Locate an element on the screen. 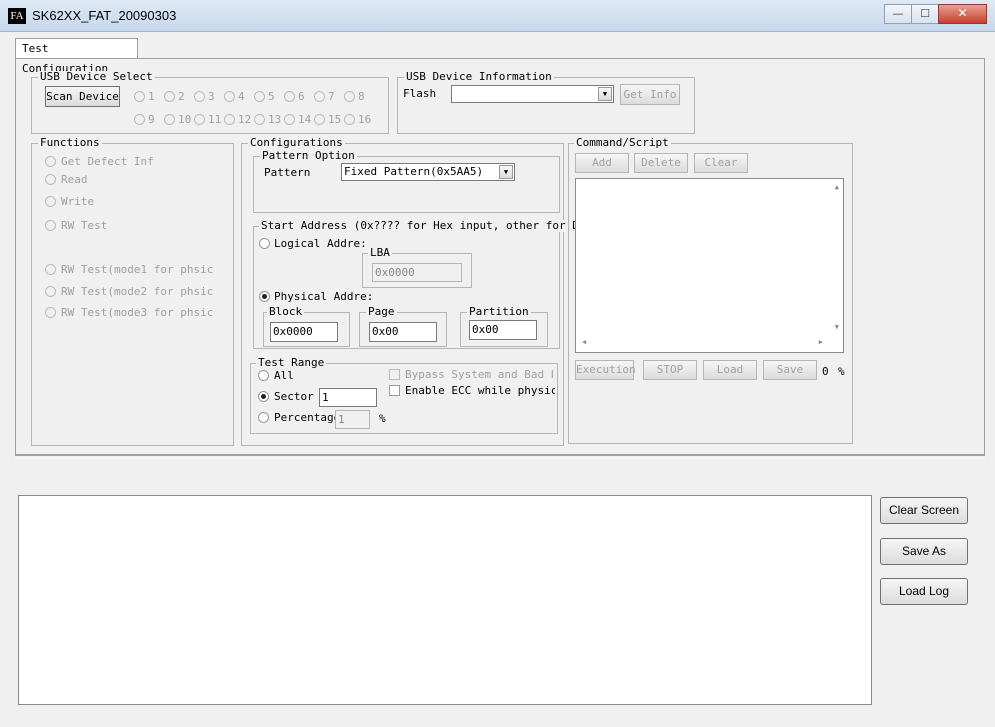 The width and height of the screenshot is (995, 727). function-radio-rw-test is located at coordinates (50, 225).